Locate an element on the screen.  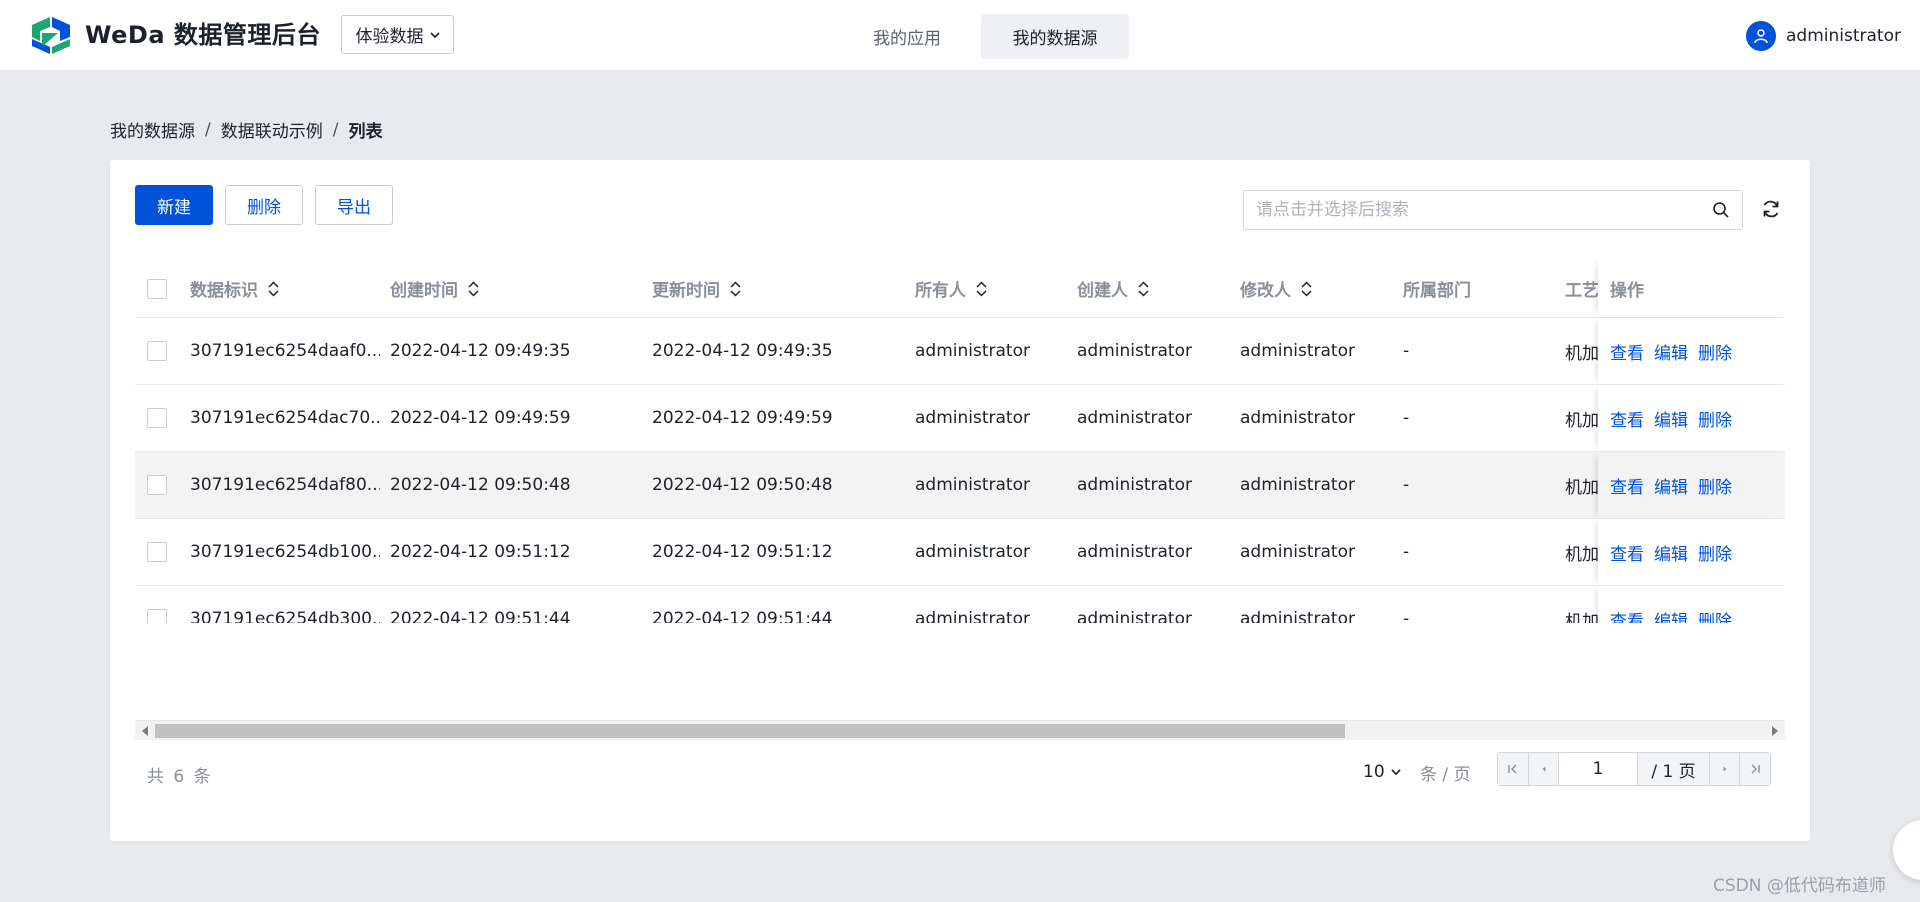
cell-created: 2022-04-12 09:51:12 is located at coordinates (480, 552).